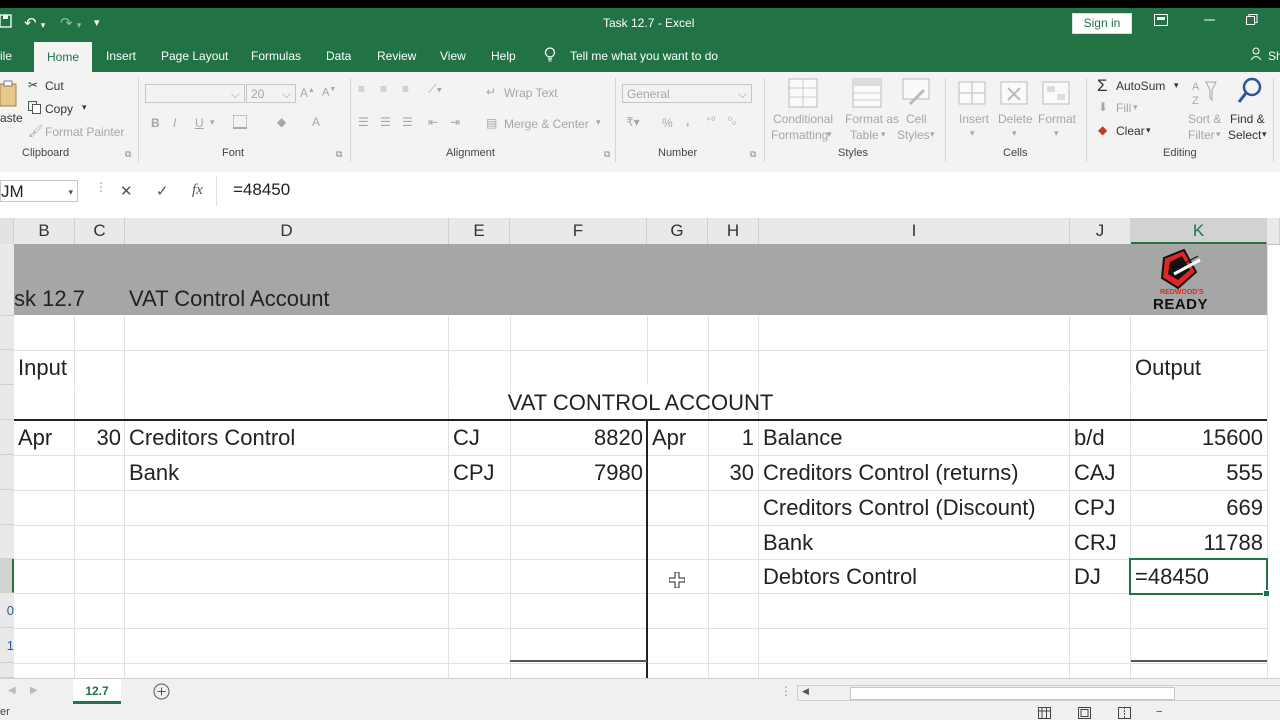  What do you see at coordinates (194, 56) in the screenshot?
I see `tab-page-layout: Page Layout` at bounding box center [194, 56].